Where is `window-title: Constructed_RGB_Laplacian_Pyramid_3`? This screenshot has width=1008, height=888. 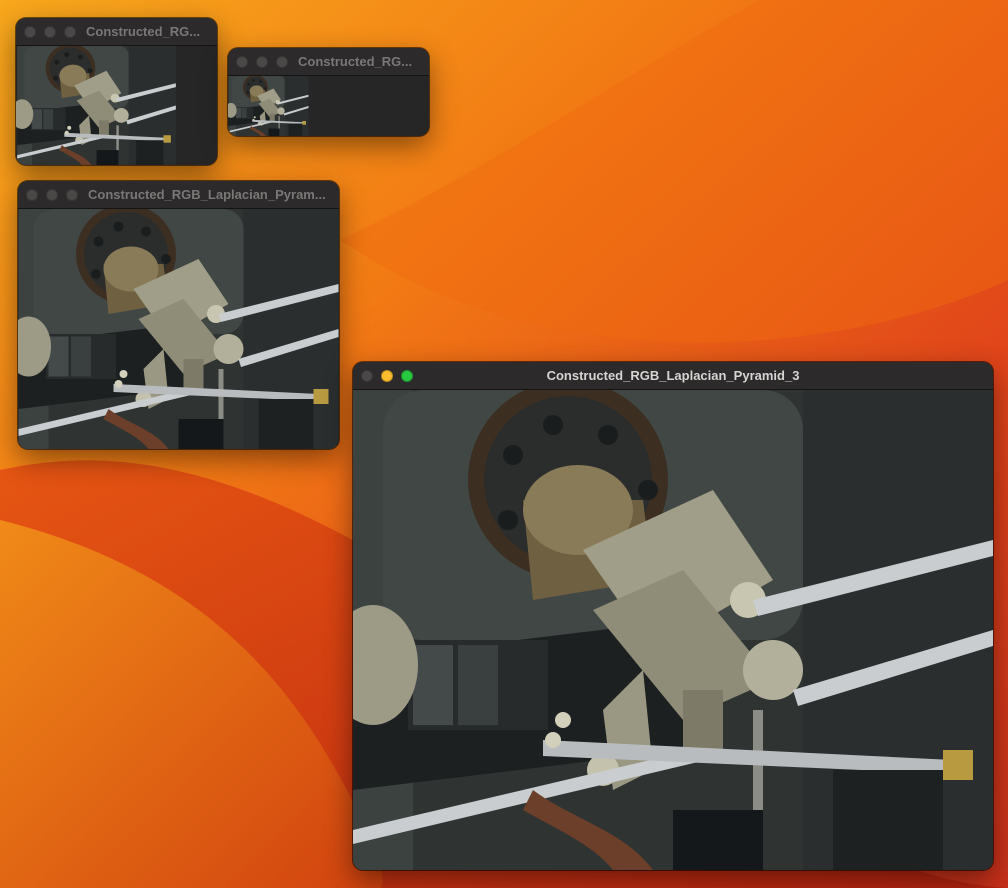
window-title: Constructed_RGB_Laplacian_Pyramid_3 is located at coordinates (673, 375).